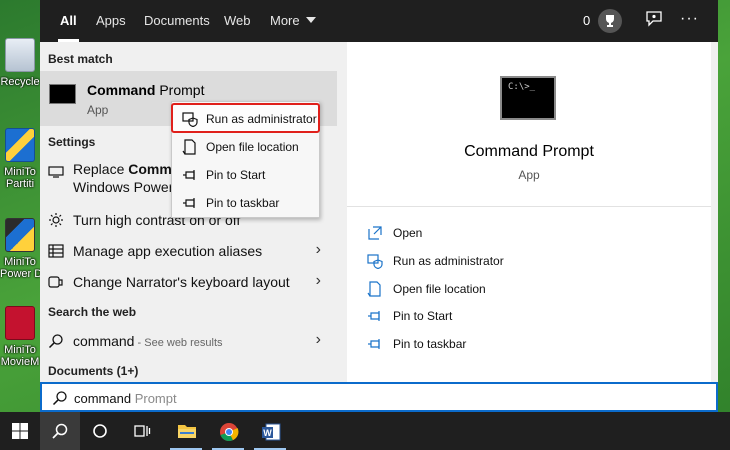 The width and height of the screenshot is (730, 450). I want to click on sun-icon, so click(56, 220).